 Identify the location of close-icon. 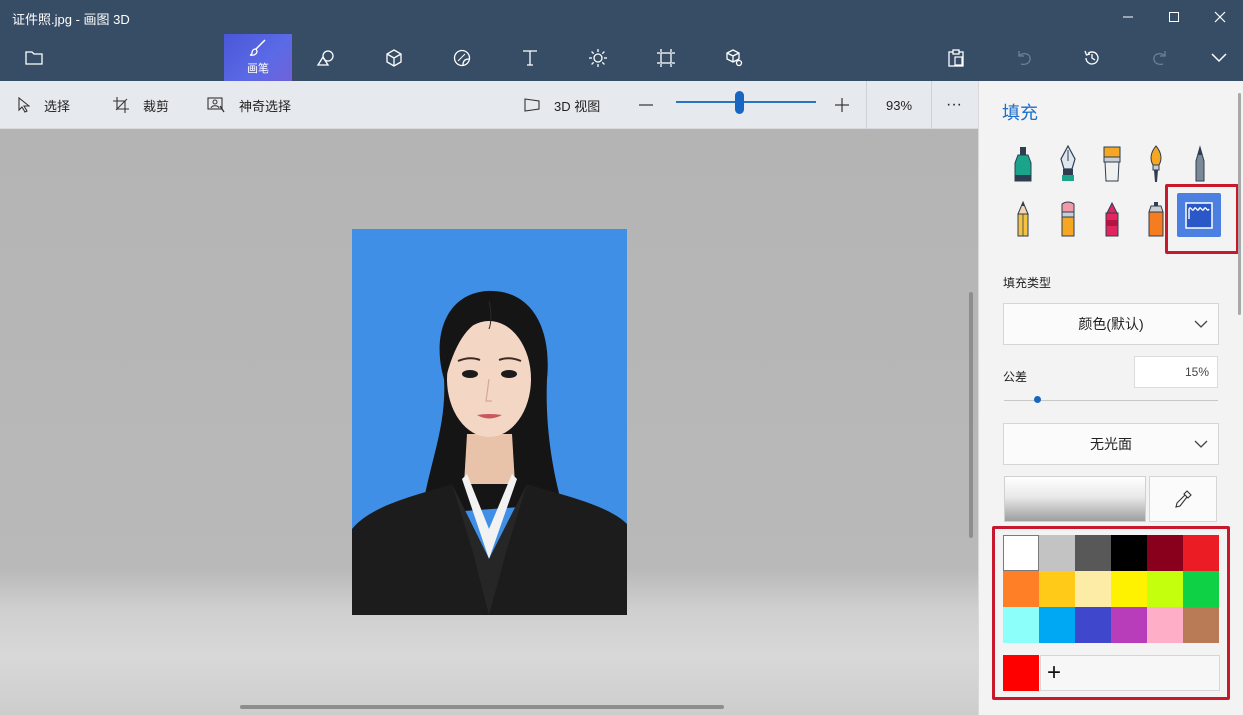
(1220, 17).